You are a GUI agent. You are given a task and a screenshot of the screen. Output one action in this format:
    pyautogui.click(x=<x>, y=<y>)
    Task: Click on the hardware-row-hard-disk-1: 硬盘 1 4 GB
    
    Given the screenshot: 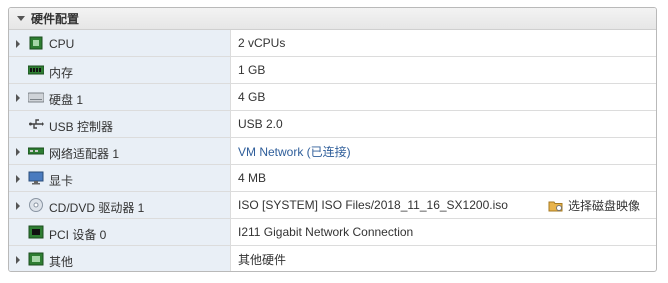 What is the action you would take?
    pyautogui.click(x=332, y=97)
    